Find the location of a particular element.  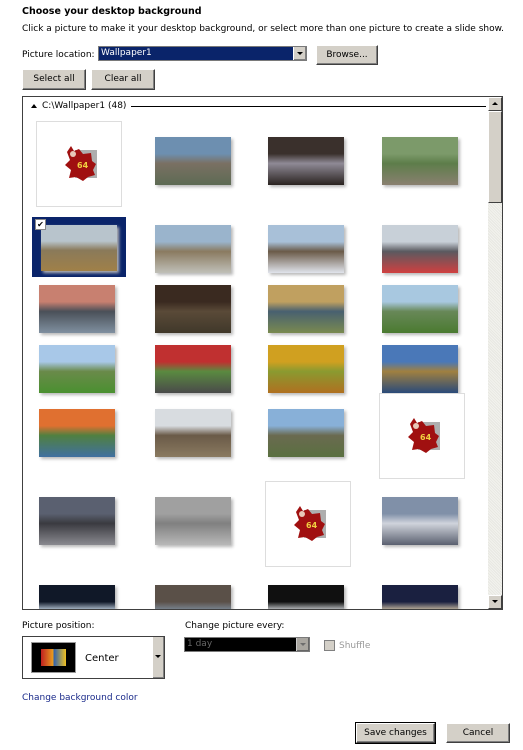

picture-location-value: Wallpaper1 is located at coordinates (126, 53).